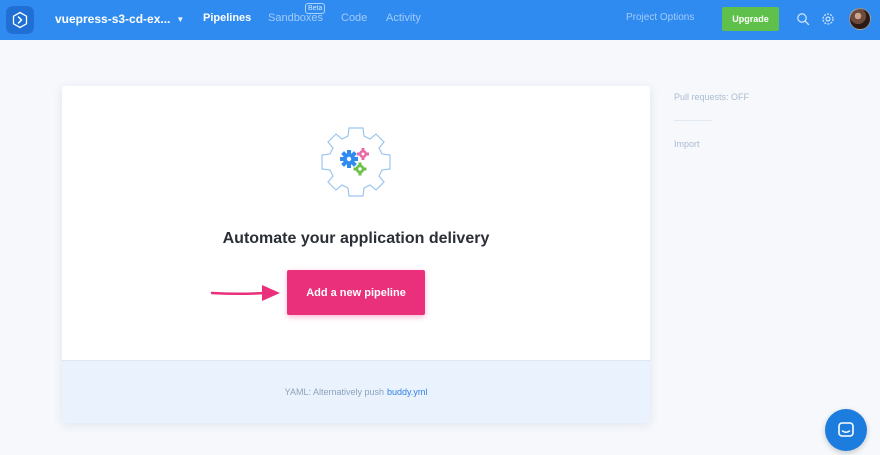  What do you see at coordinates (860, 19) in the screenshot?
I see `avatar` at bounding box center [860, 19].